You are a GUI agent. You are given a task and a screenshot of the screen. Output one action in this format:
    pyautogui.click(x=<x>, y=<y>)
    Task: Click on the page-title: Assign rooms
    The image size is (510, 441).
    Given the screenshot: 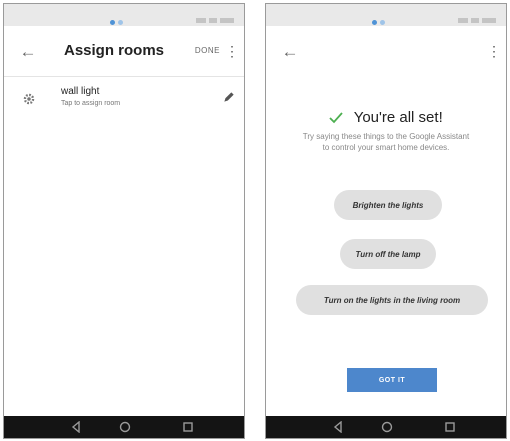 What is the action you would take?
    pyautogui.click(x=114, y=50)
    